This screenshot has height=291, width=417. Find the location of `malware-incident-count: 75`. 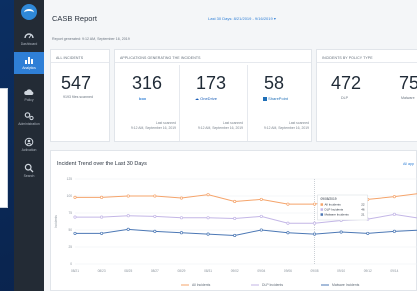

malware-incident-count: 75 is located at coordinates (408, 83).